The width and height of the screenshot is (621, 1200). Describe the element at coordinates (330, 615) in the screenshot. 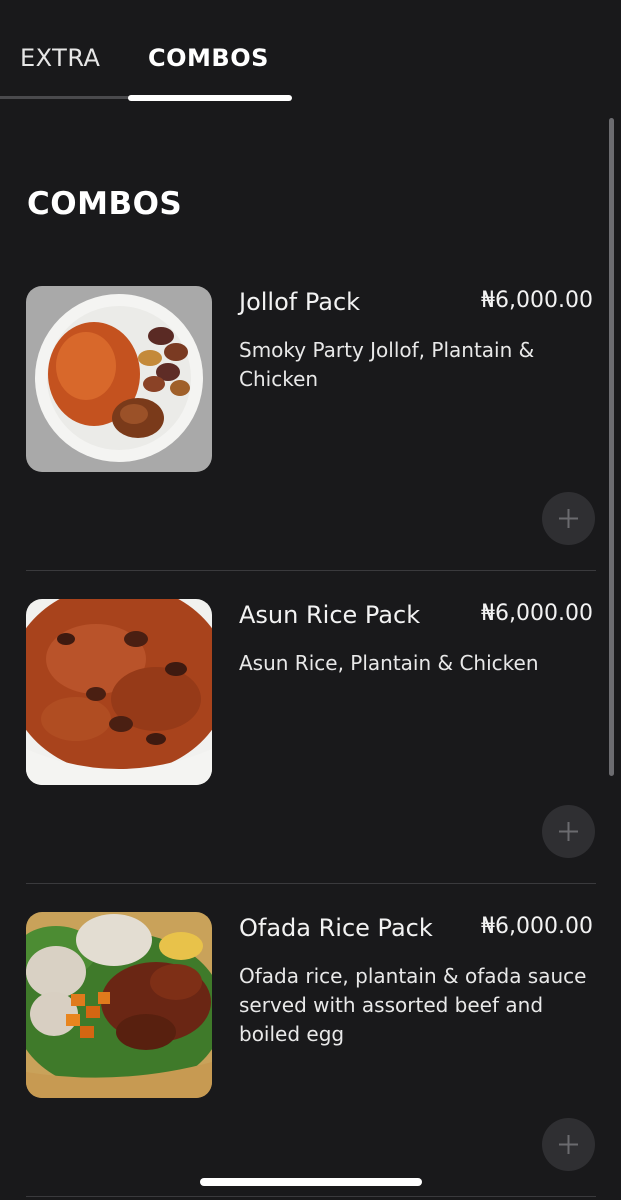

I see `item-name: Asun Rice Pack` at that location.